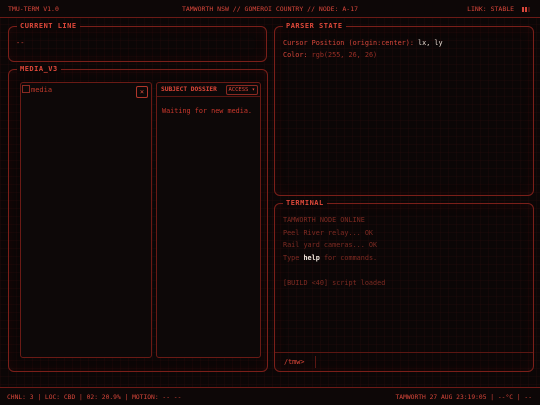  Describe the element at coordinates (350, 257) in the screenshot. I see `terminal-help-post: for commands.` at that location.